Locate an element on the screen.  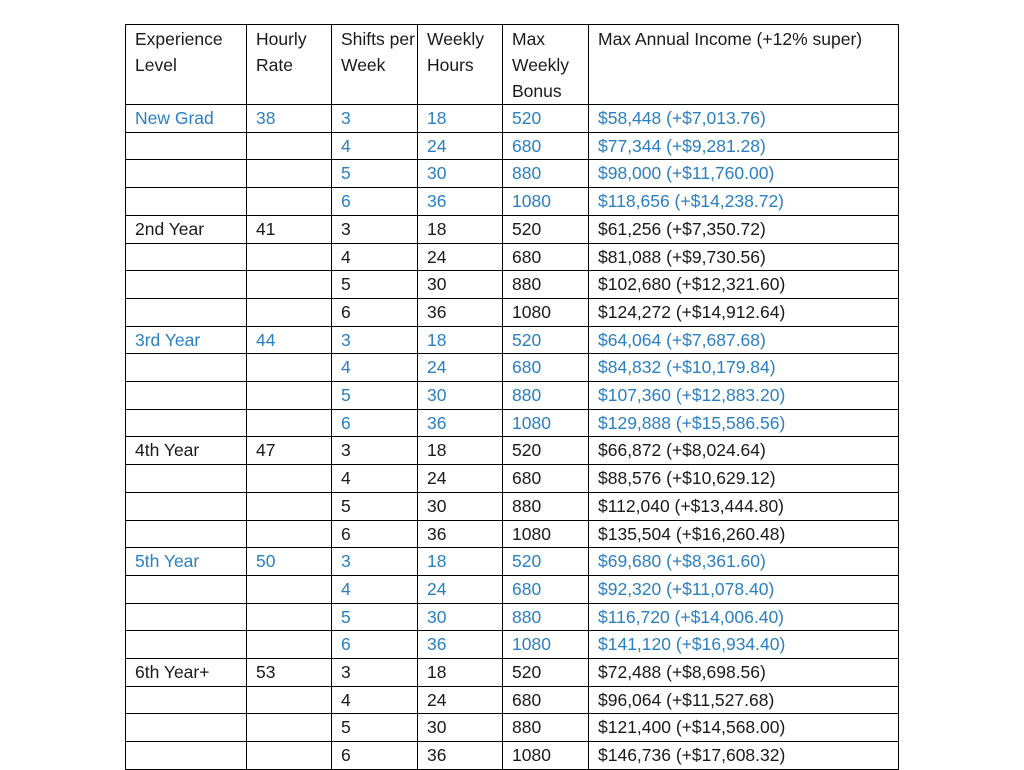
cell-max-annual-income: $135,504 (+$16,260.48) is located at coordinates (743, 534).